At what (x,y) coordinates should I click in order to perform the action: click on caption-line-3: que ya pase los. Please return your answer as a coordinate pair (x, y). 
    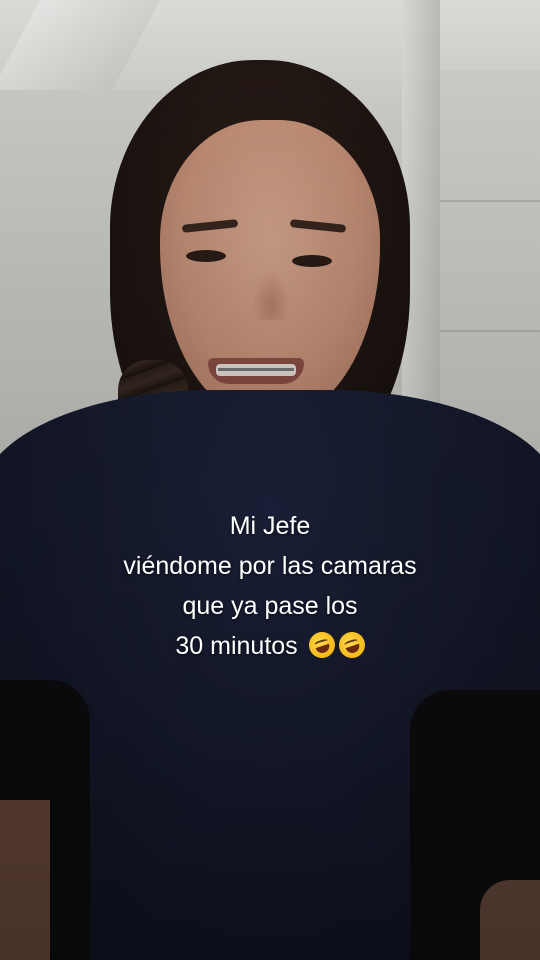
    Looking at the image, I should click on (270, 606).